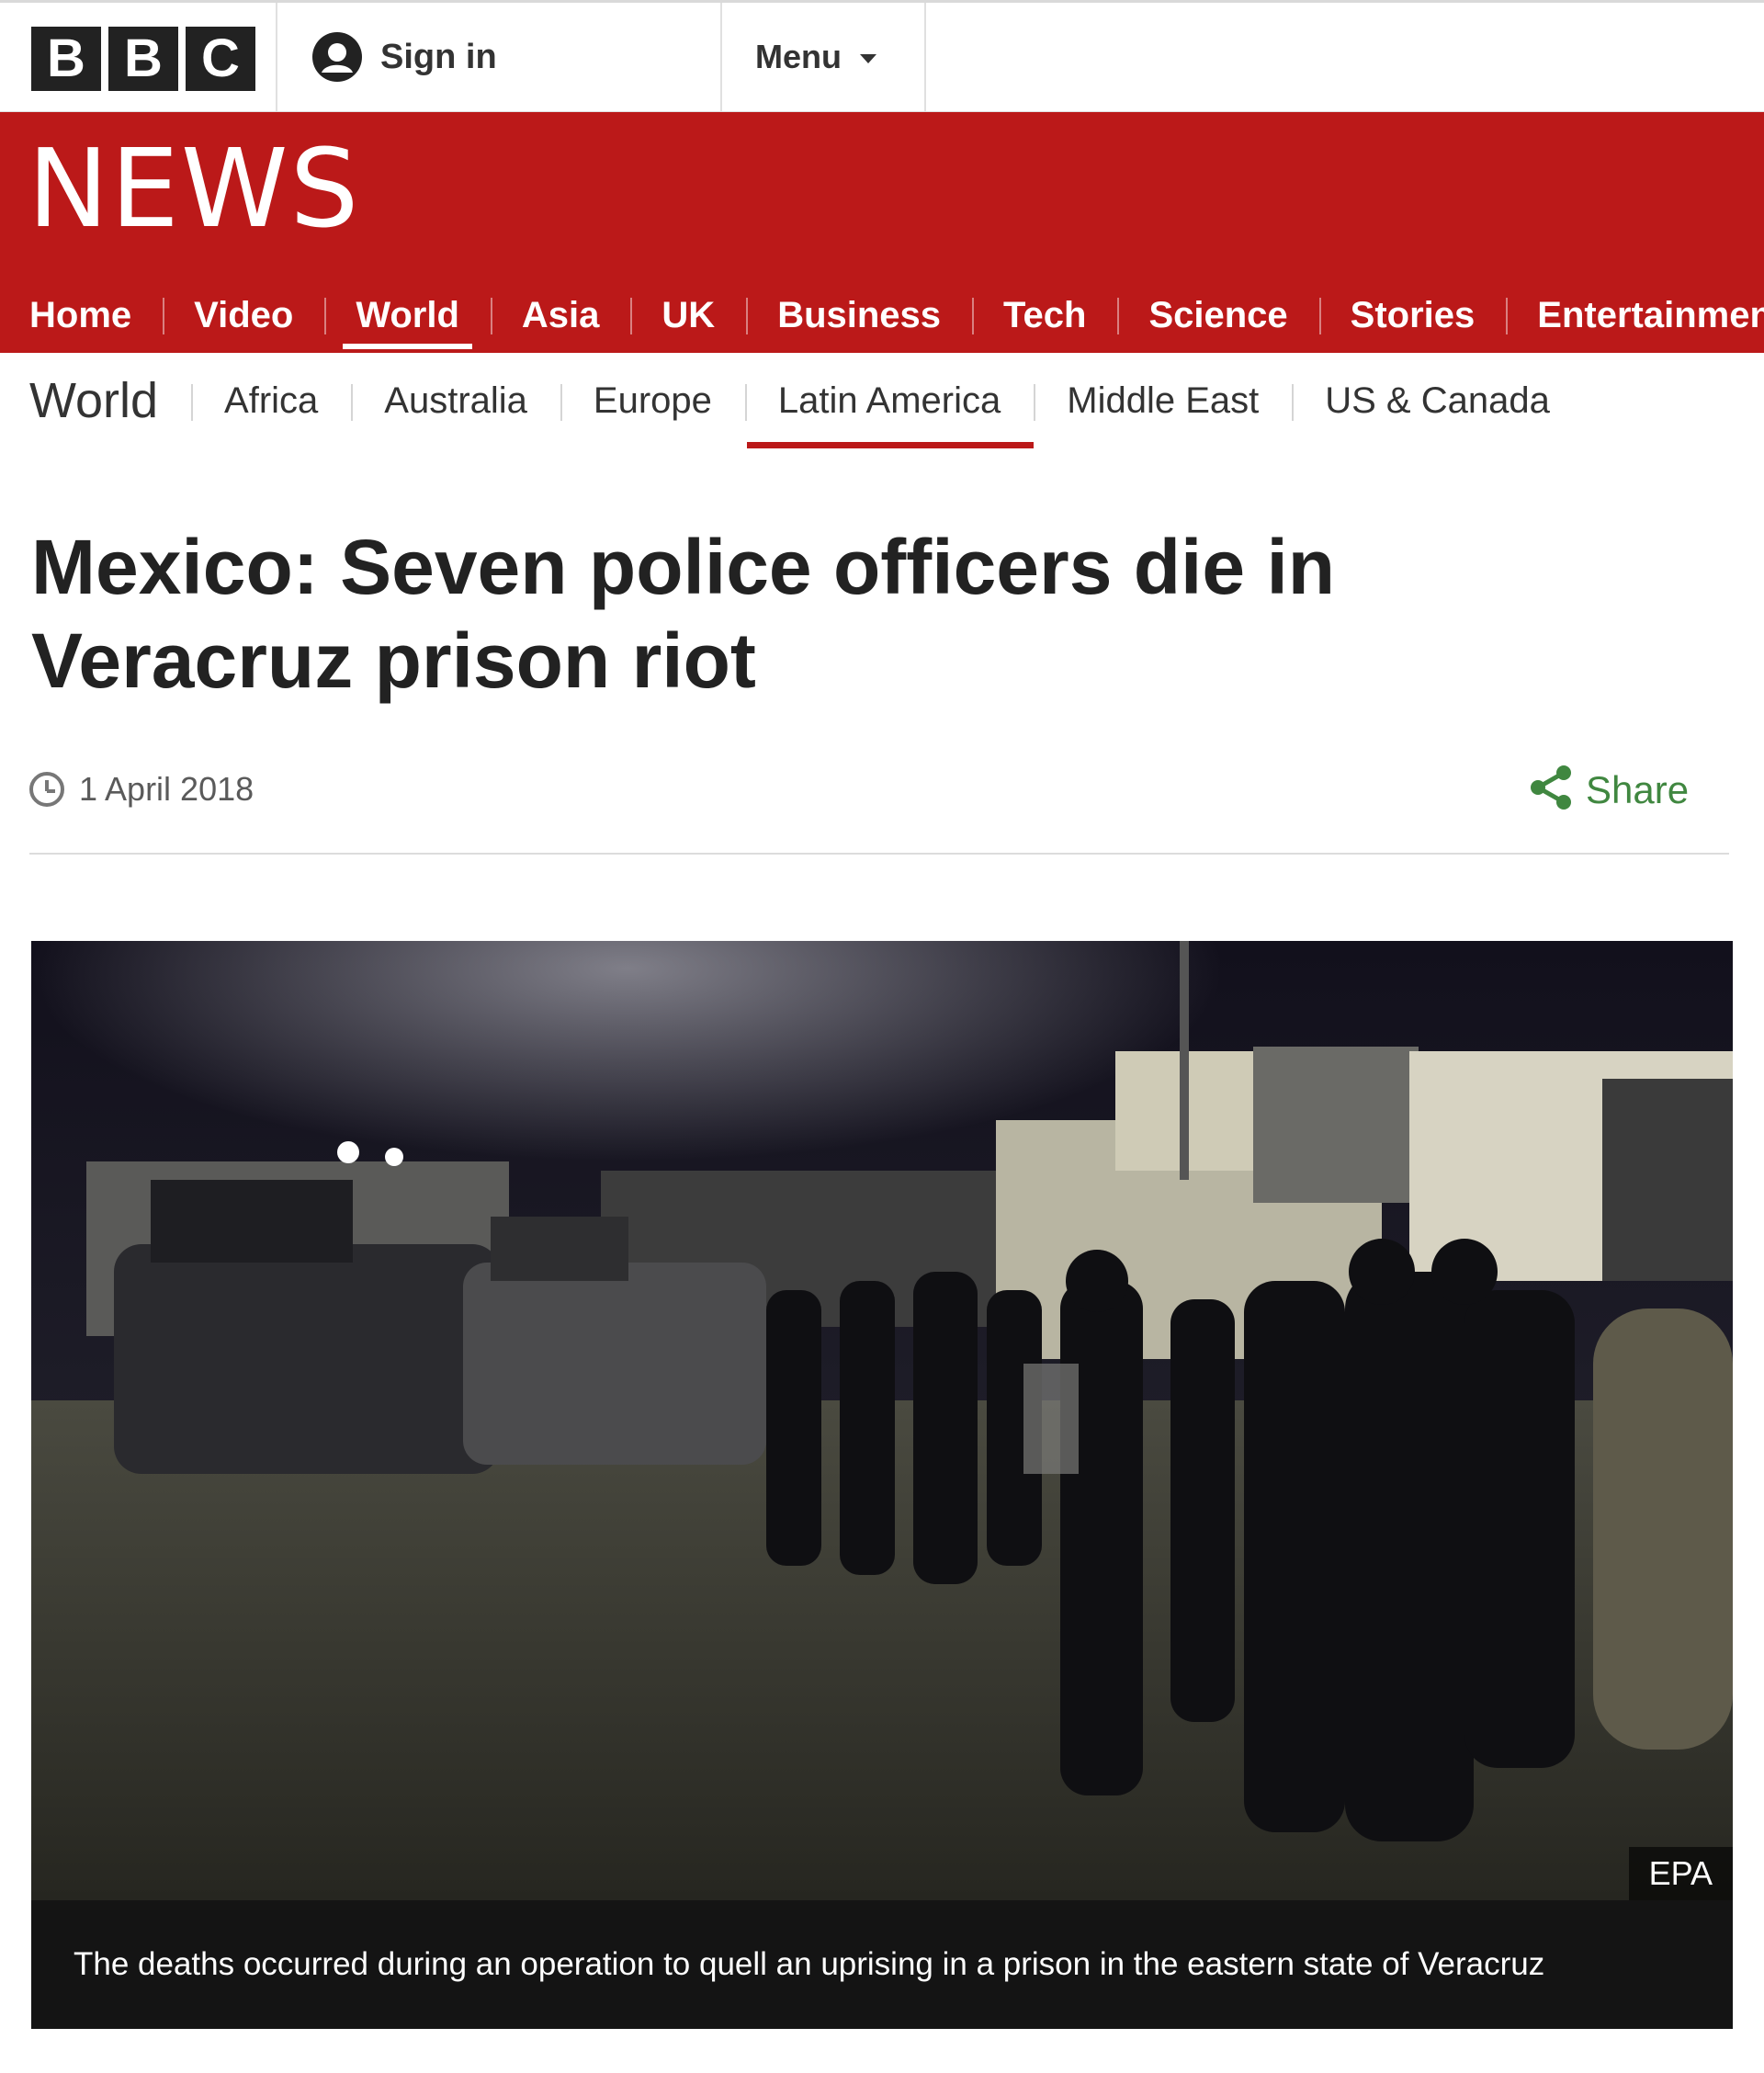  What do you see at coordinates (46, 790) in the screenshot?
I see `clock-icon` at bounding box center [46, 790].